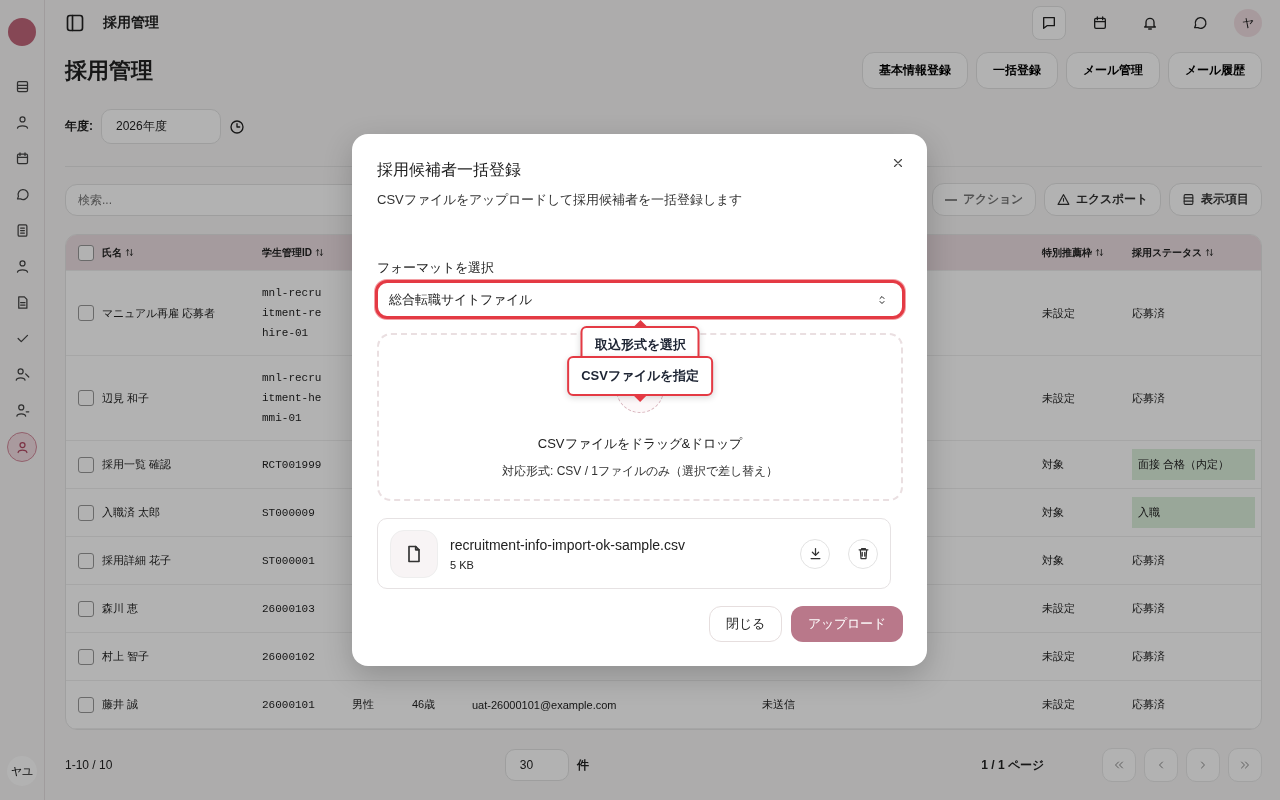  What do you see at coordinates (951, 199) in the screenshot?
I see `minus-icon` at bounding box center [951, 199].